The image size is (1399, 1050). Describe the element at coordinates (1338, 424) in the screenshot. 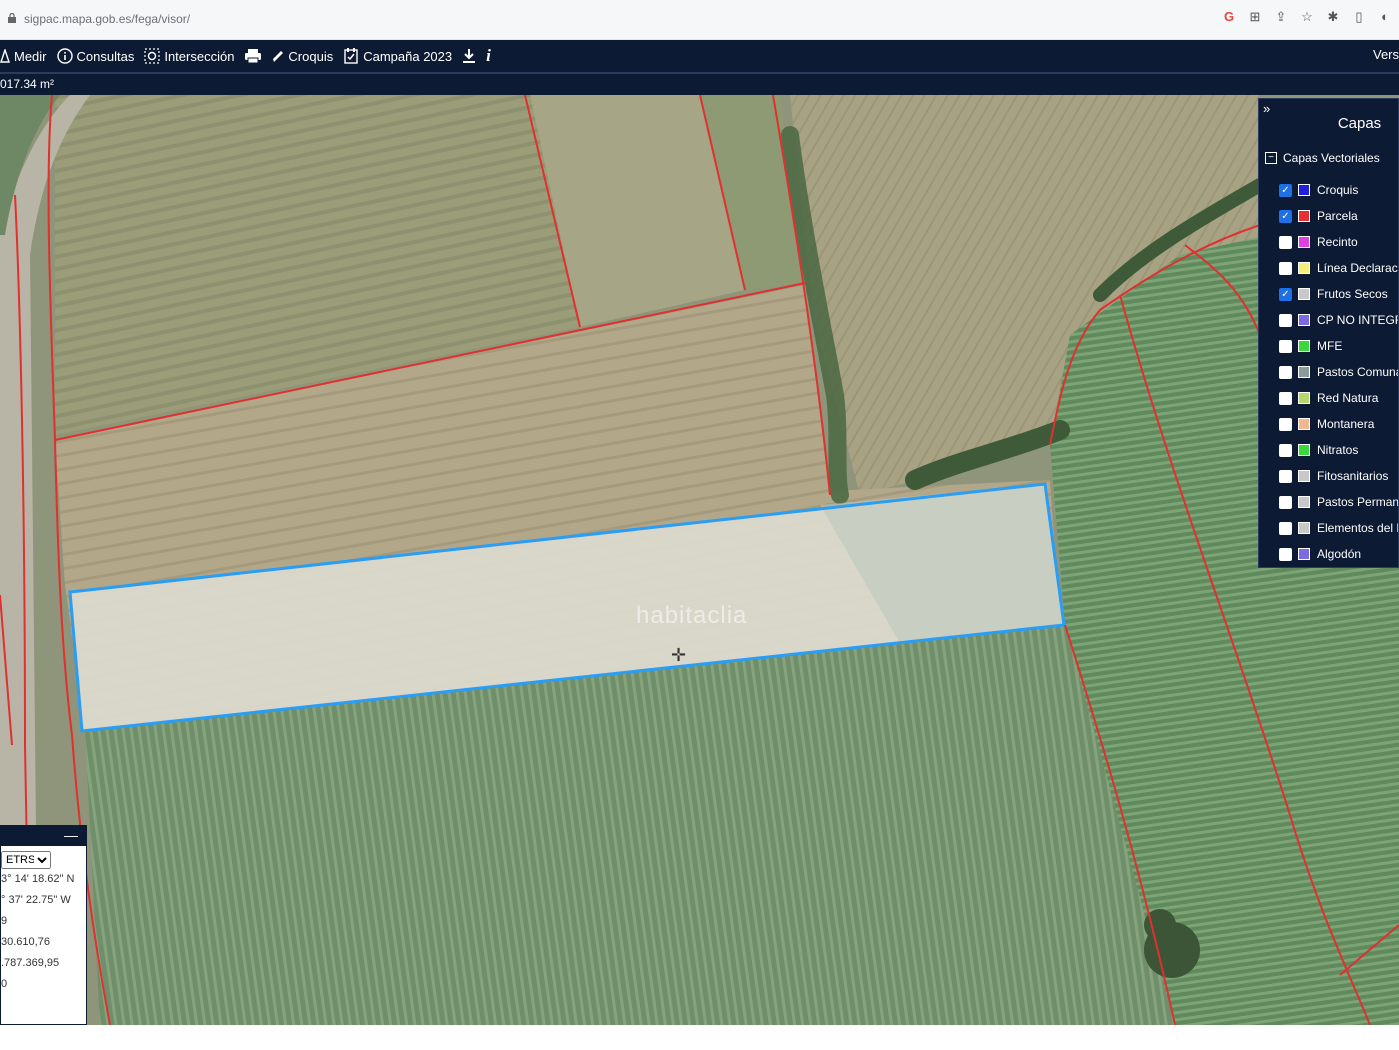

I see `layer-item: Montanera` at that location.